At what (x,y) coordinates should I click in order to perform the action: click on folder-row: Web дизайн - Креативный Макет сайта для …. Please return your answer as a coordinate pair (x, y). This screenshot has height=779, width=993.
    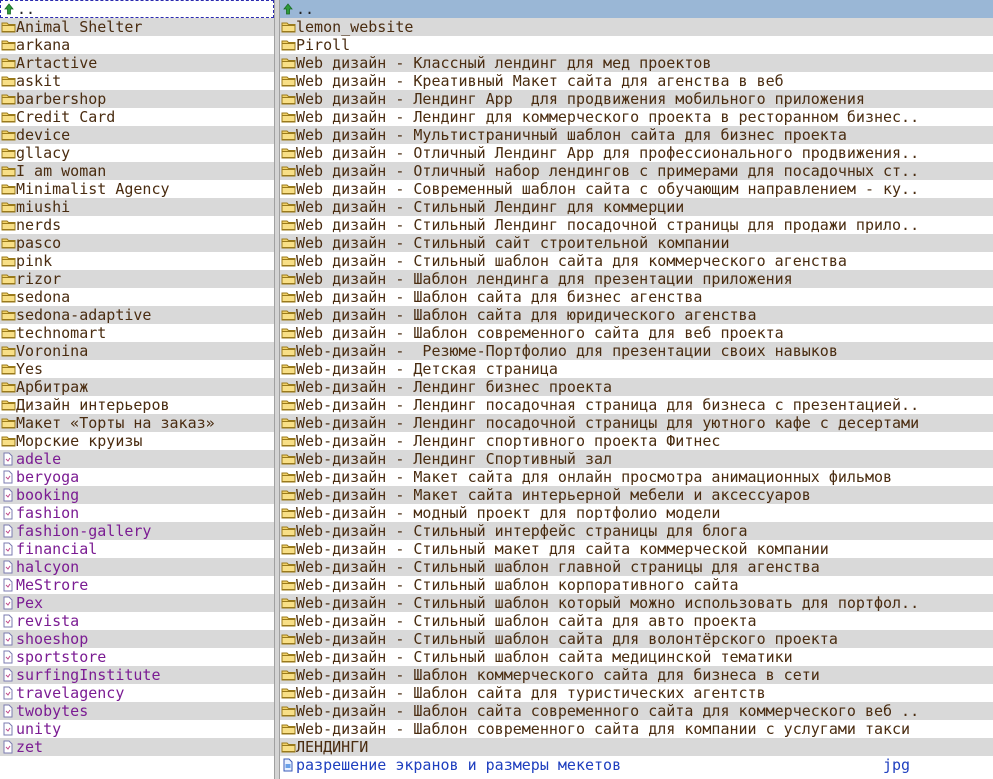
    Looking at the image, I should click on (636, 81).